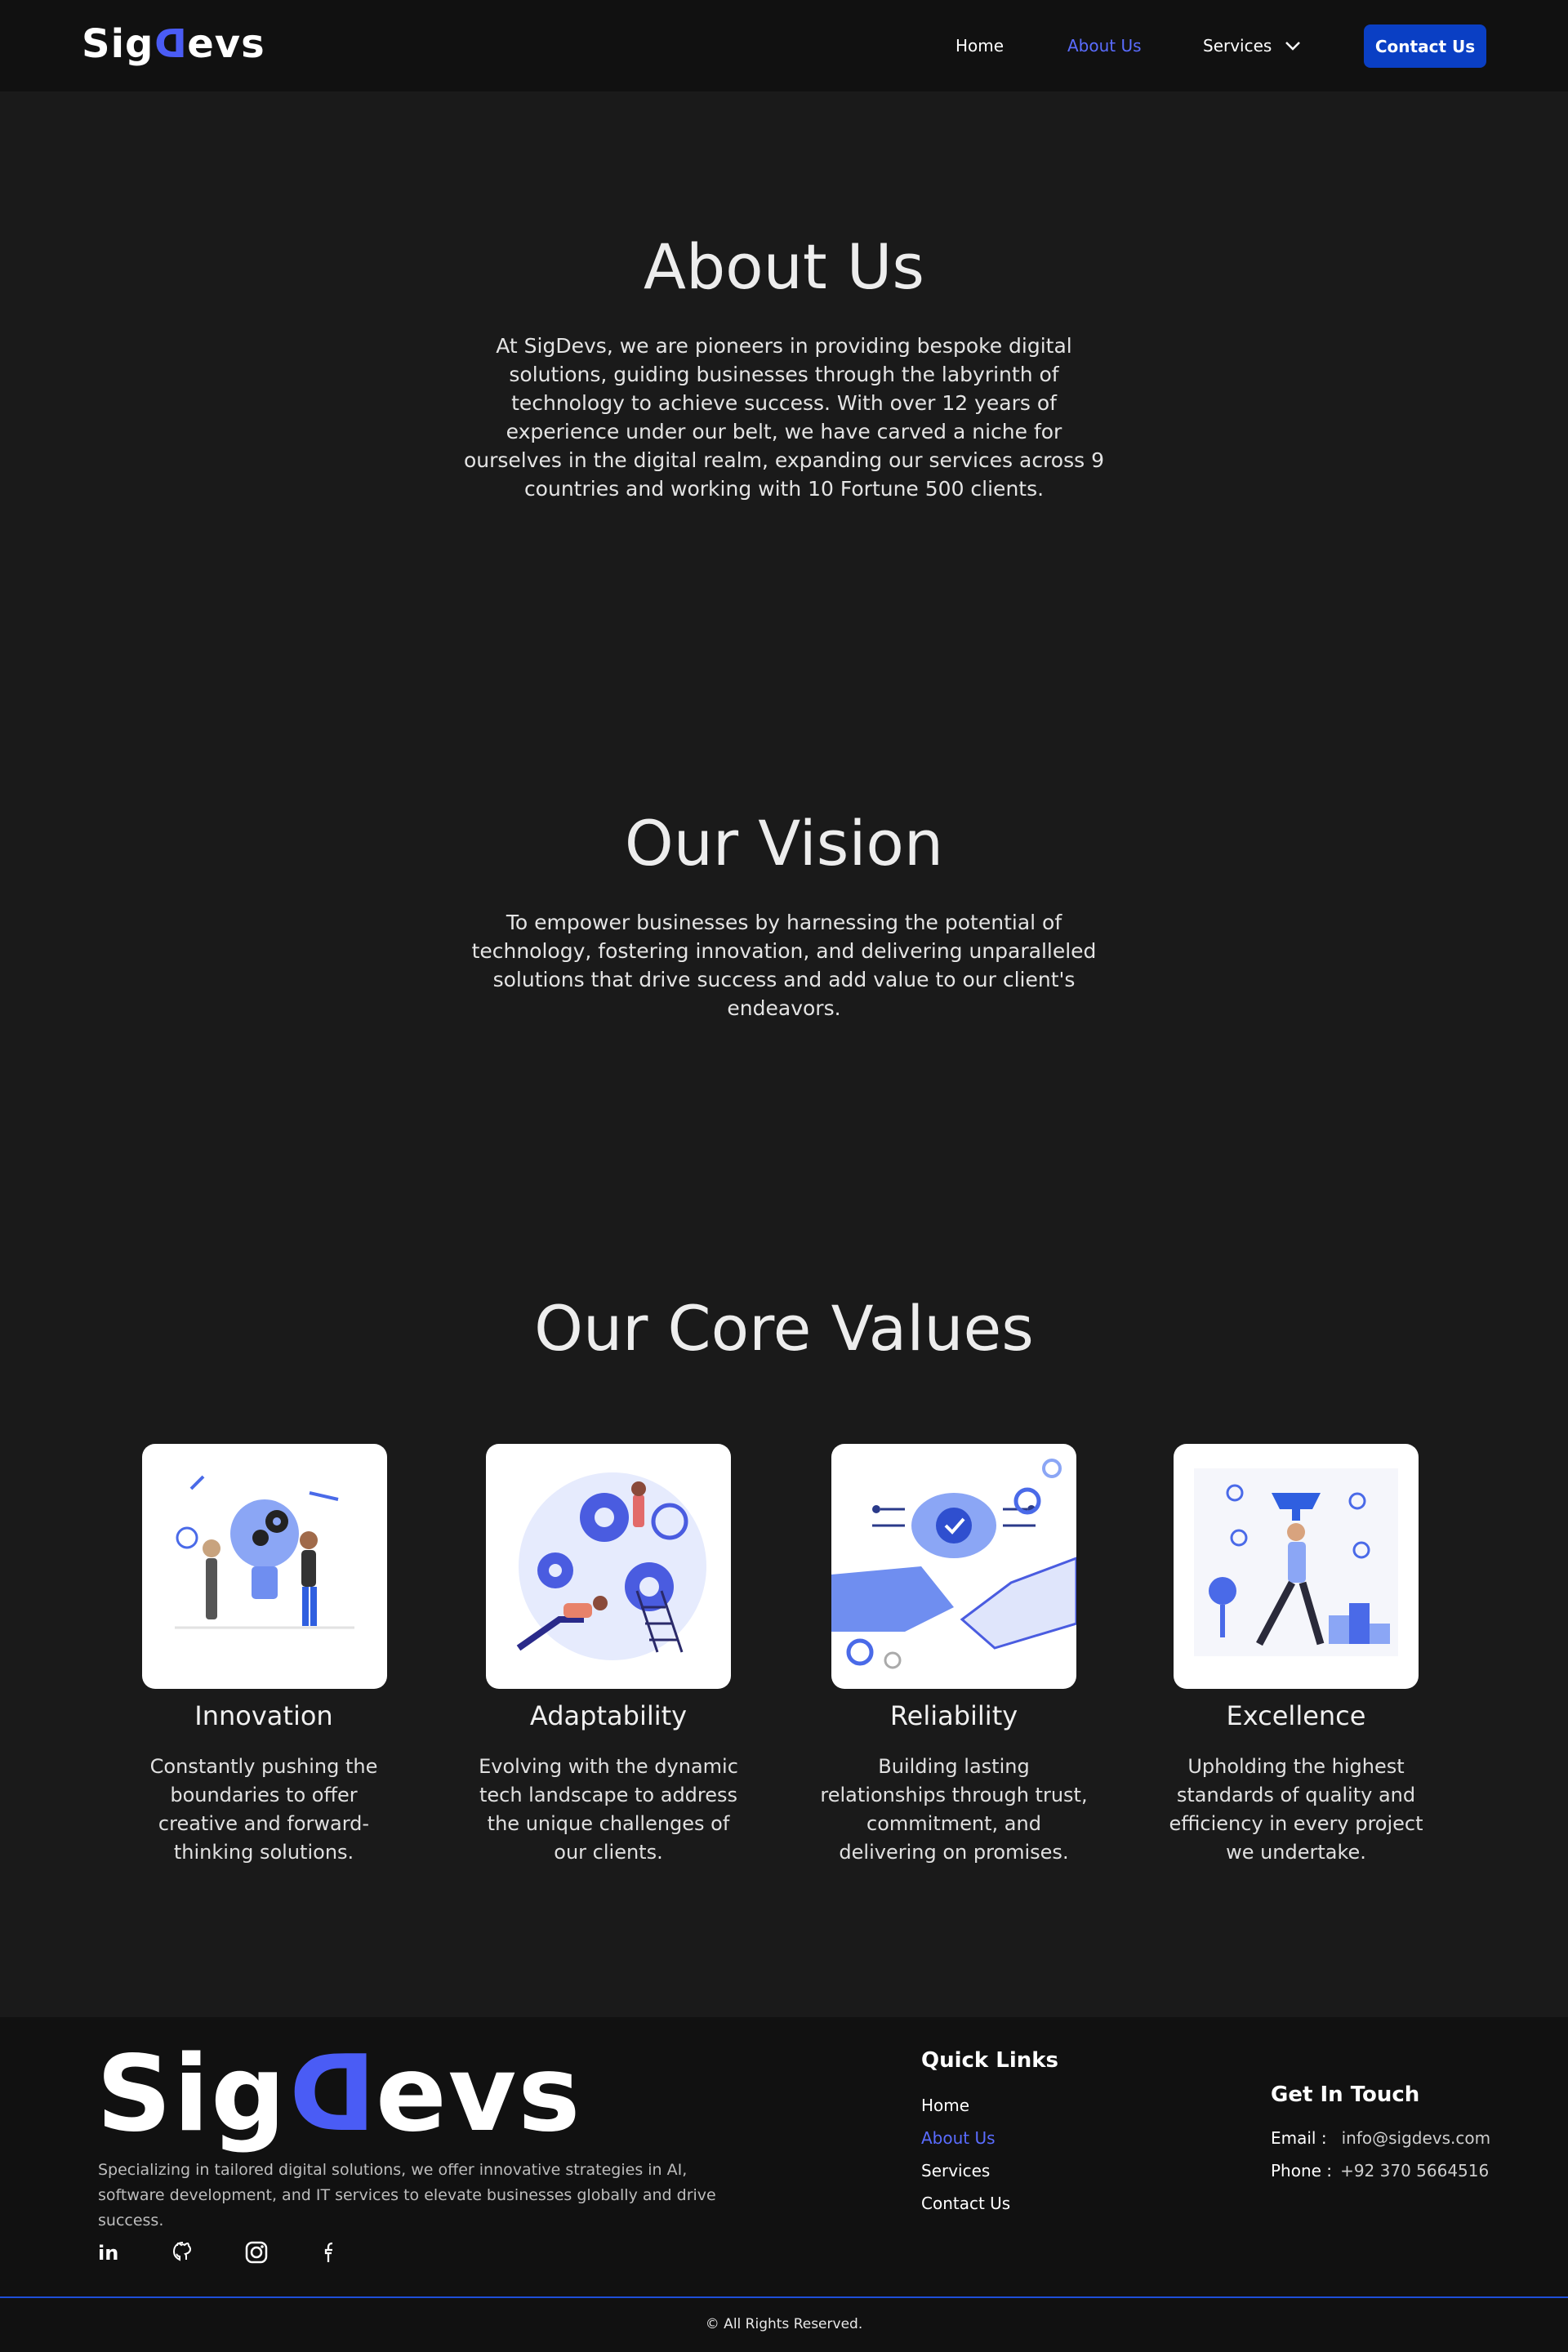  What do you see at coordinates (118, 44) in the screenshot?
I see `logo-text-sig: Sig` at bounding box center [118, 44].